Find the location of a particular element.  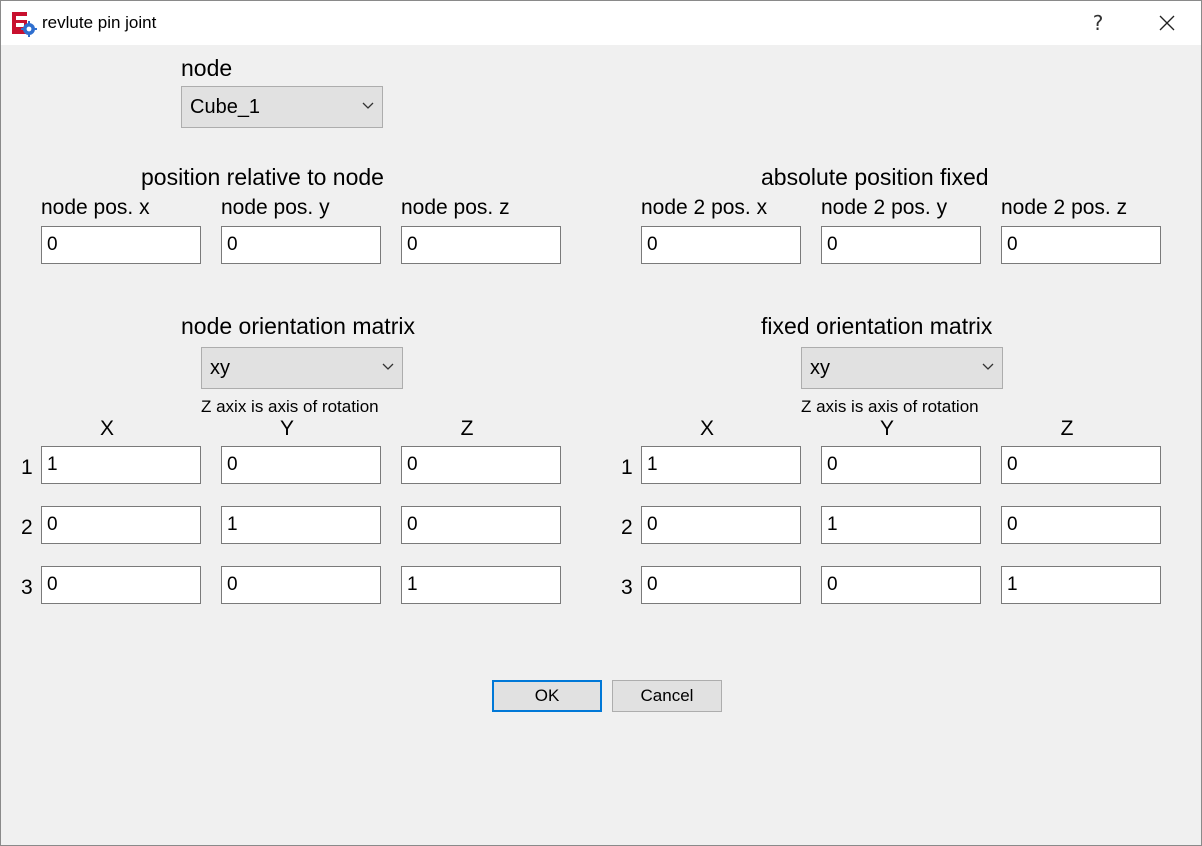

node2-pos-x-label: node 2 pos. x is located at coordinates (704, 207).